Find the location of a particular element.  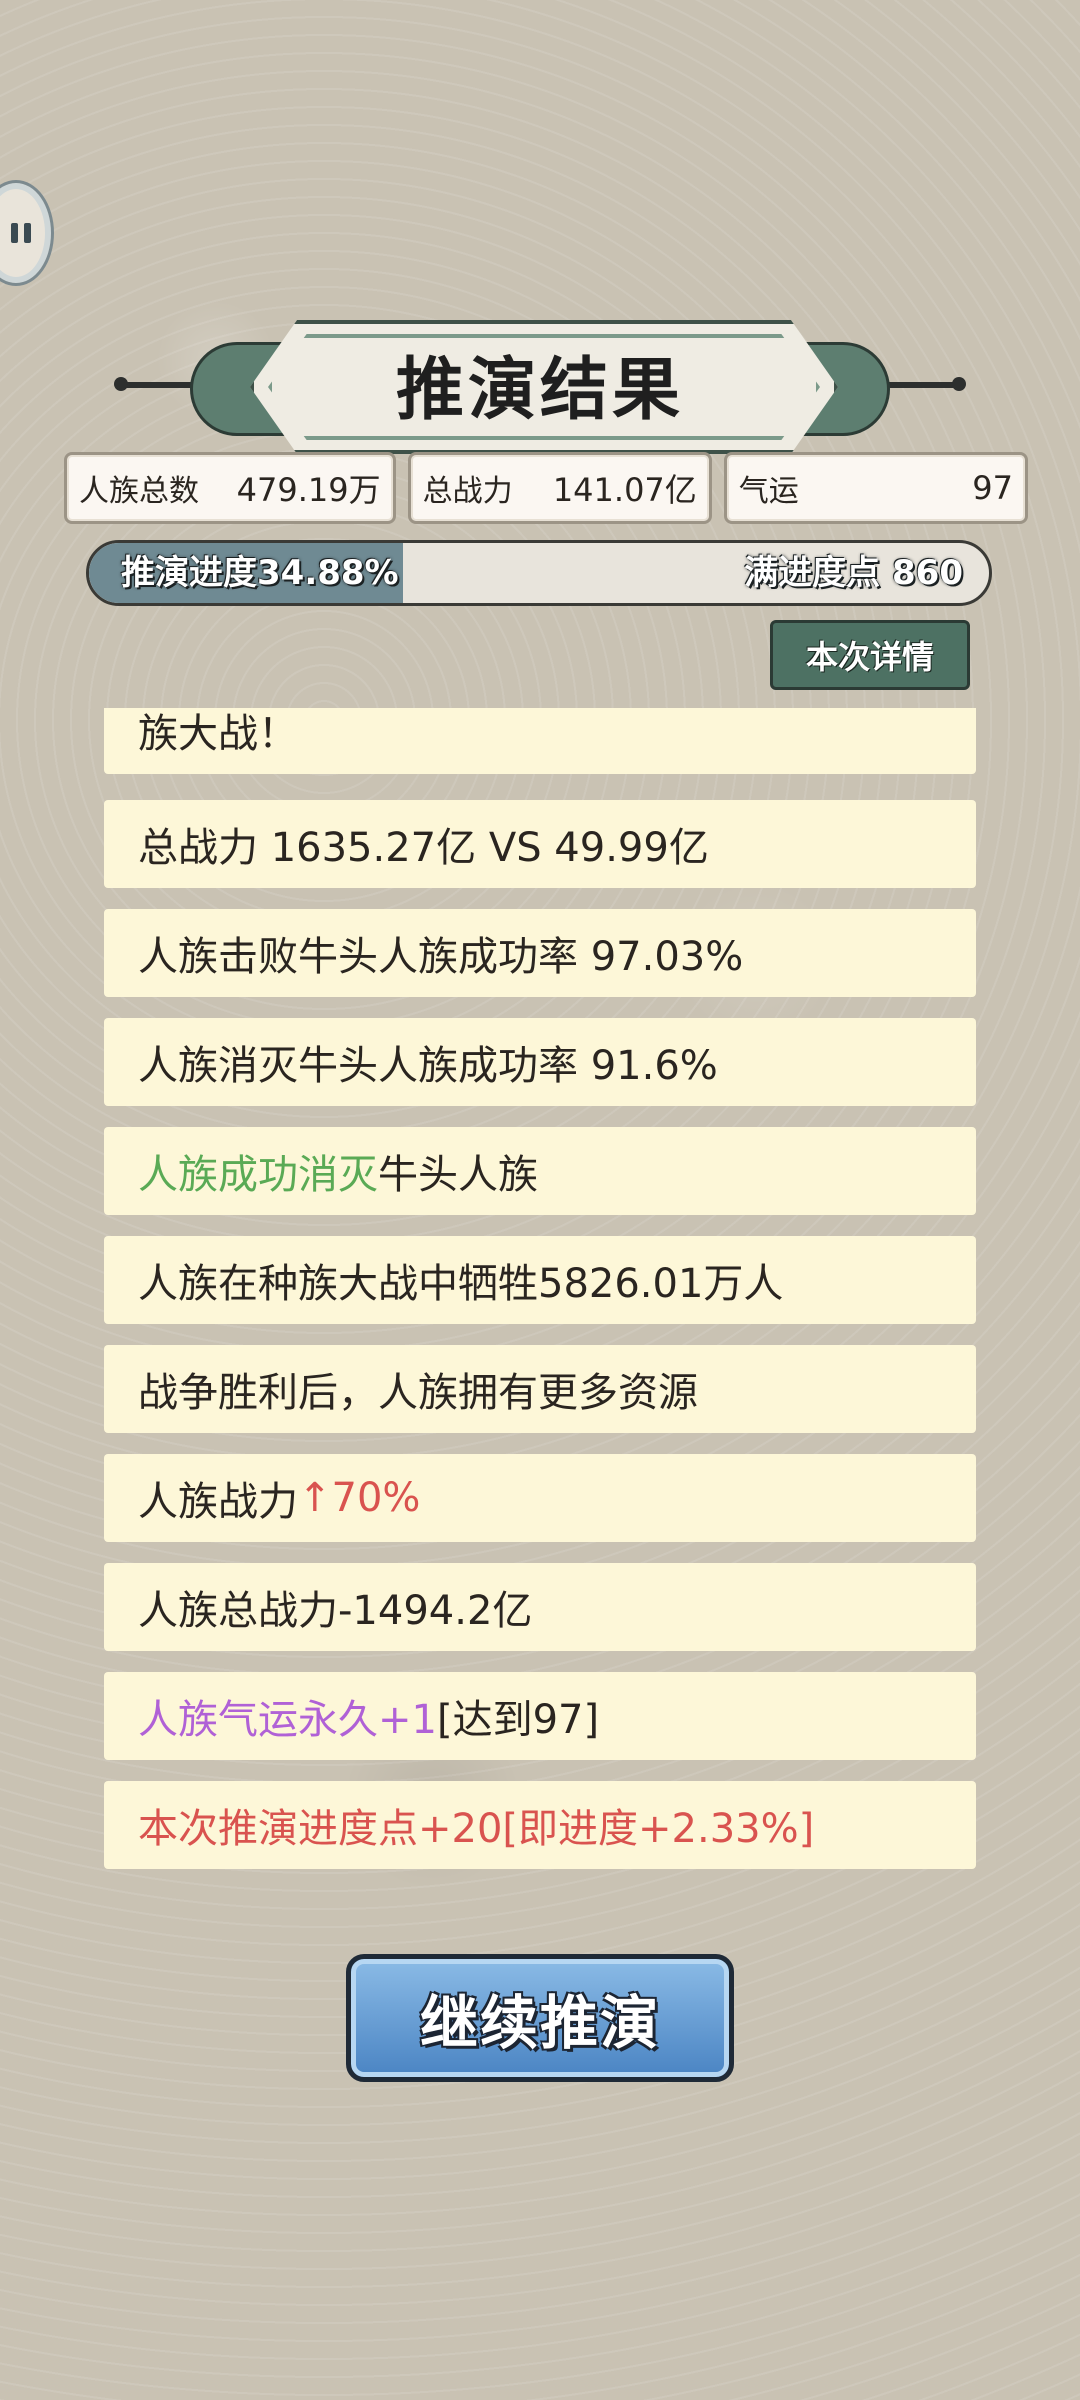

log-entry: 人族战力 ↑70% is located at coordinates (540, 1498).